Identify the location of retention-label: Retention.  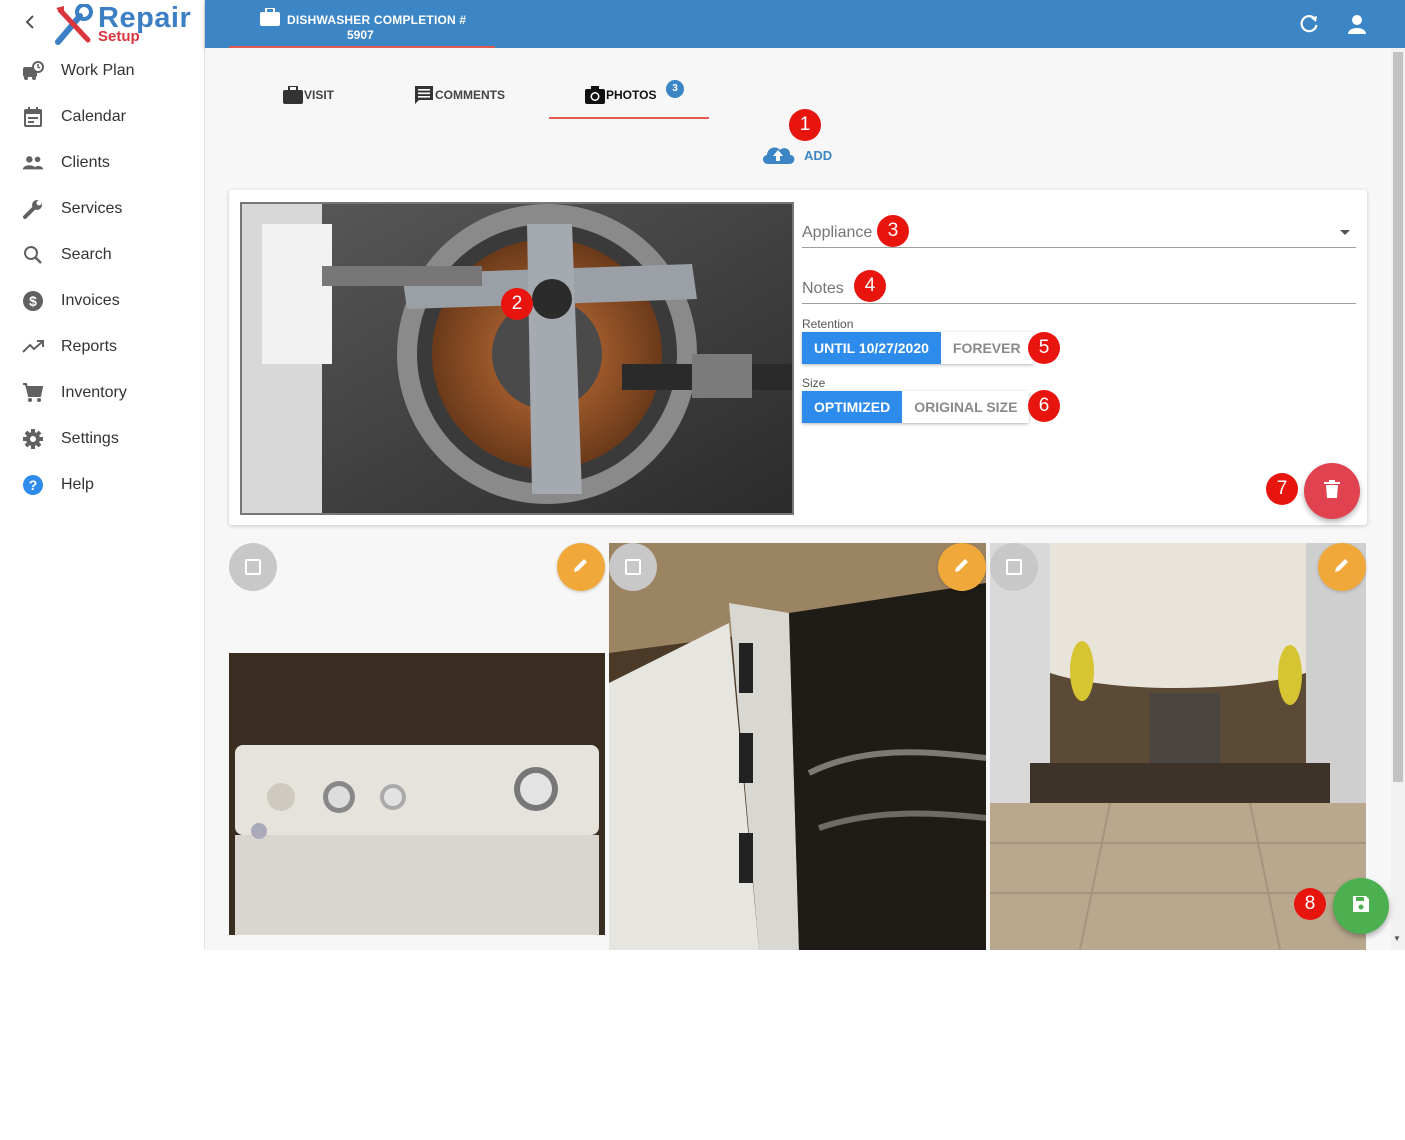
(828, 324).